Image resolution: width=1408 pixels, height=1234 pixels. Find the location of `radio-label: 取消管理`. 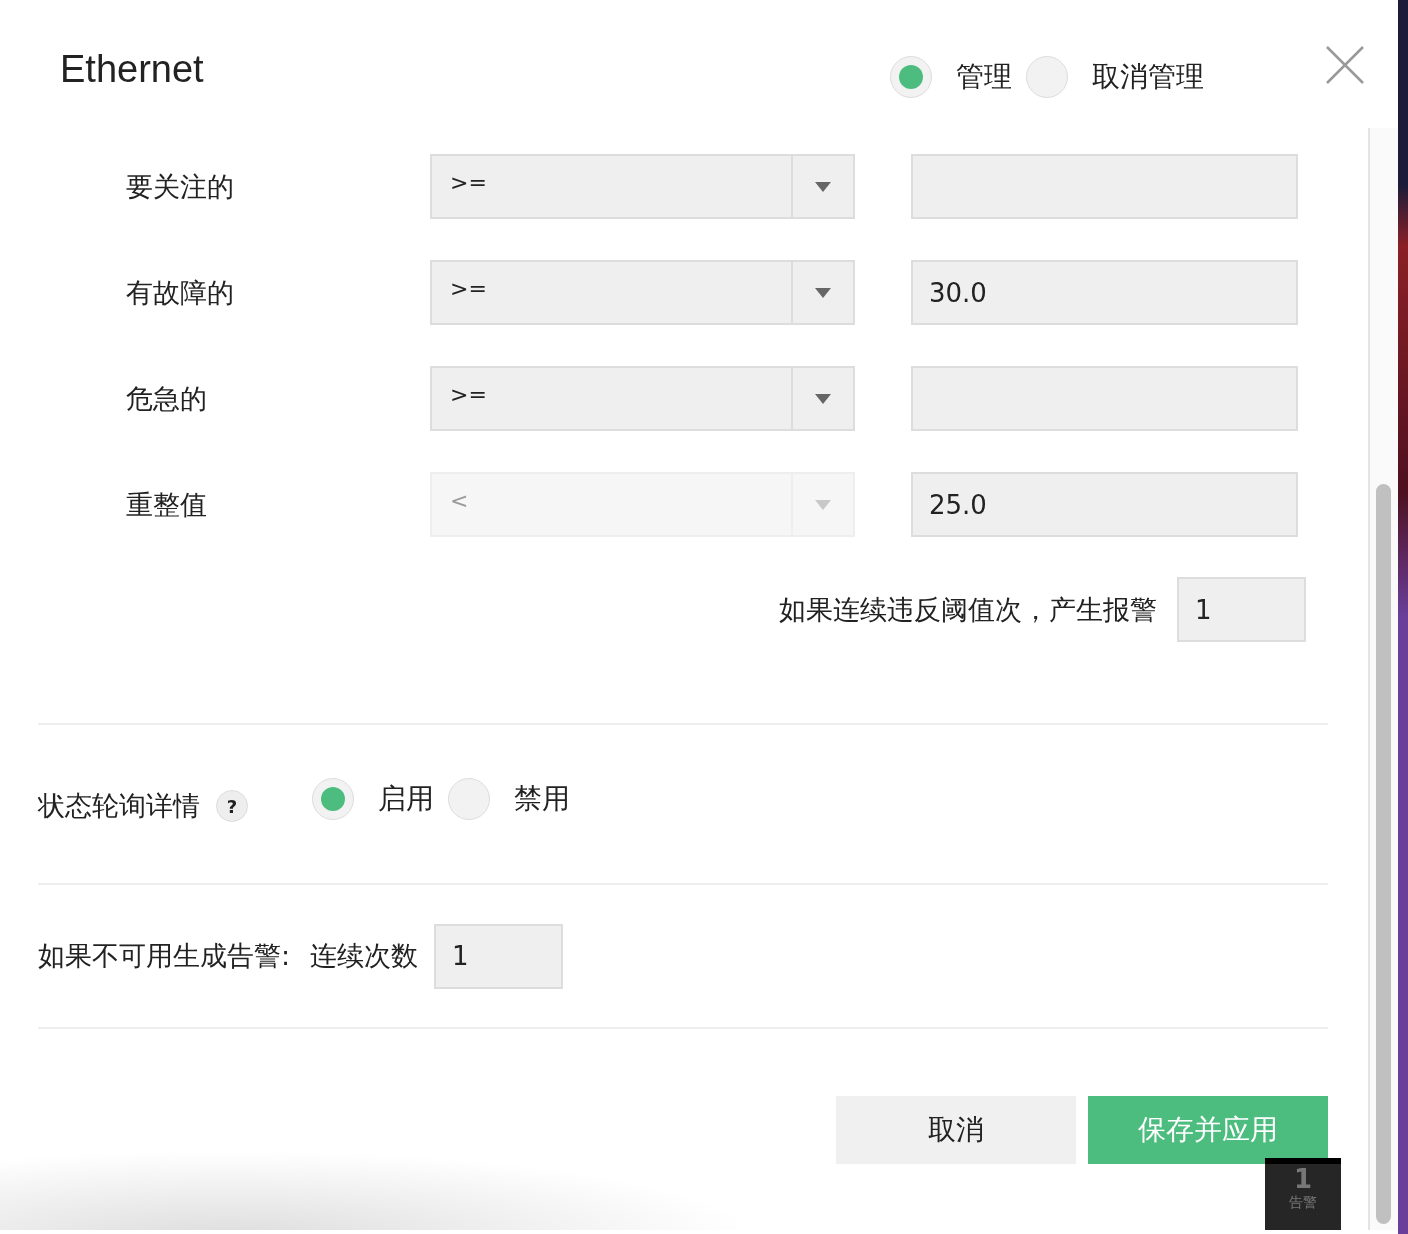

radio-label: 取消管理 is located at coordinates (1148, 77).